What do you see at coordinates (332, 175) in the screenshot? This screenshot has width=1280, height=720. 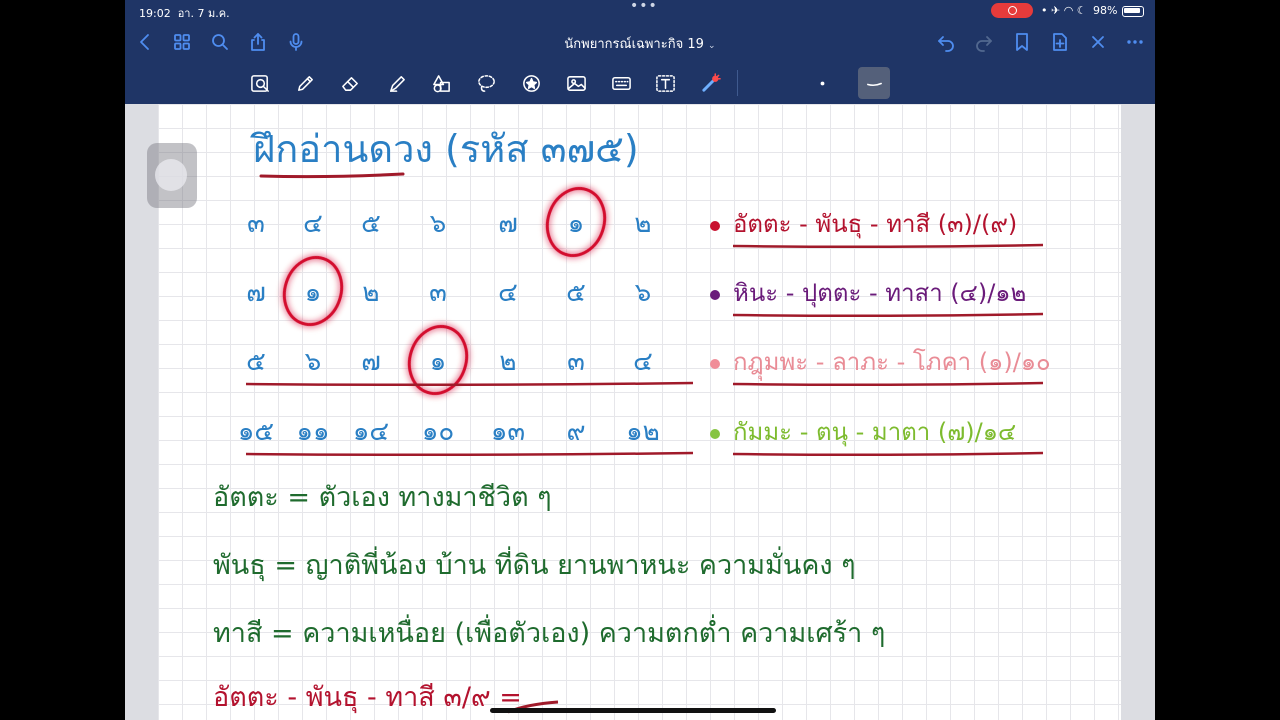 I see `title-underline` at bounding box center [332, 175].